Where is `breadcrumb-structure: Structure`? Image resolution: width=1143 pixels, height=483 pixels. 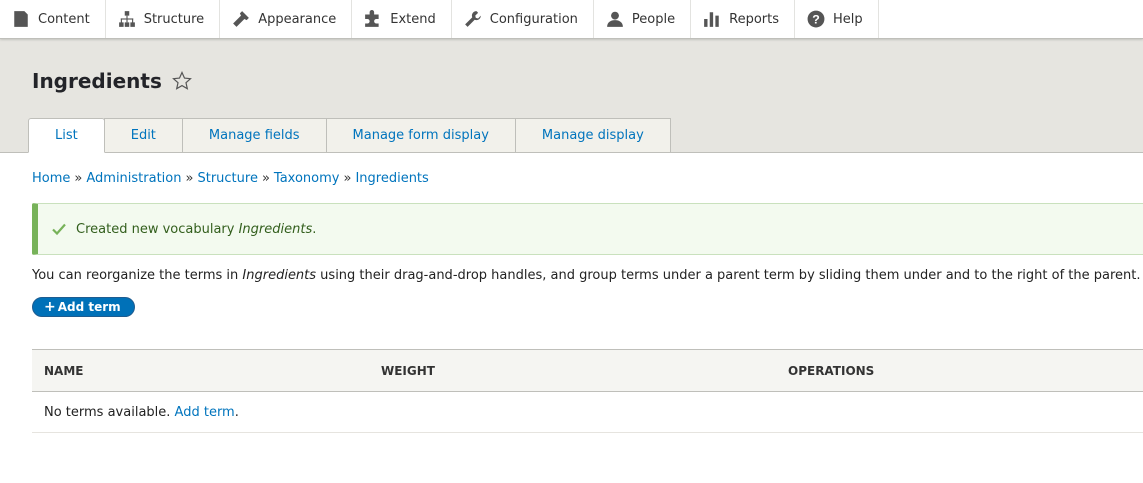
breadcrumb-structure: Structure is located at coordinates (227, 178).